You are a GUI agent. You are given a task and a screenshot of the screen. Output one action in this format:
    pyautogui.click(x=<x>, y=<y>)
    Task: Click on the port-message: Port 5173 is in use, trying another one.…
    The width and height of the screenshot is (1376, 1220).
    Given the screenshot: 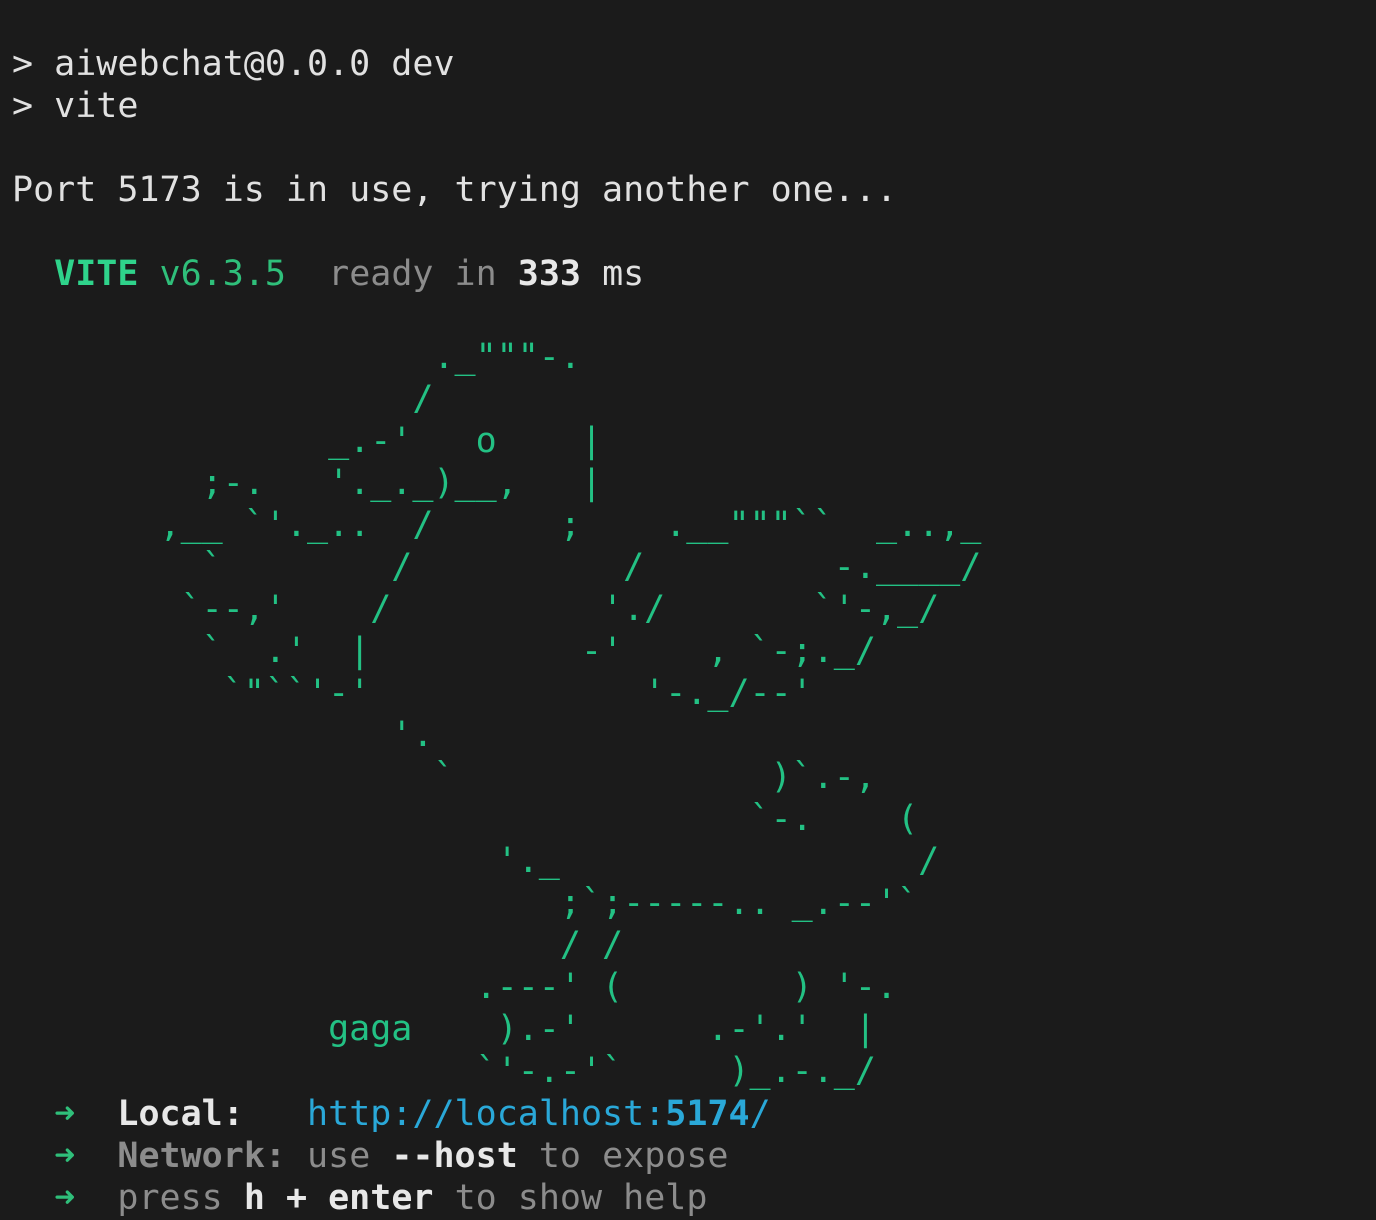 What is the action you would take?
    pyautogui.click(x=455, y=190)
    